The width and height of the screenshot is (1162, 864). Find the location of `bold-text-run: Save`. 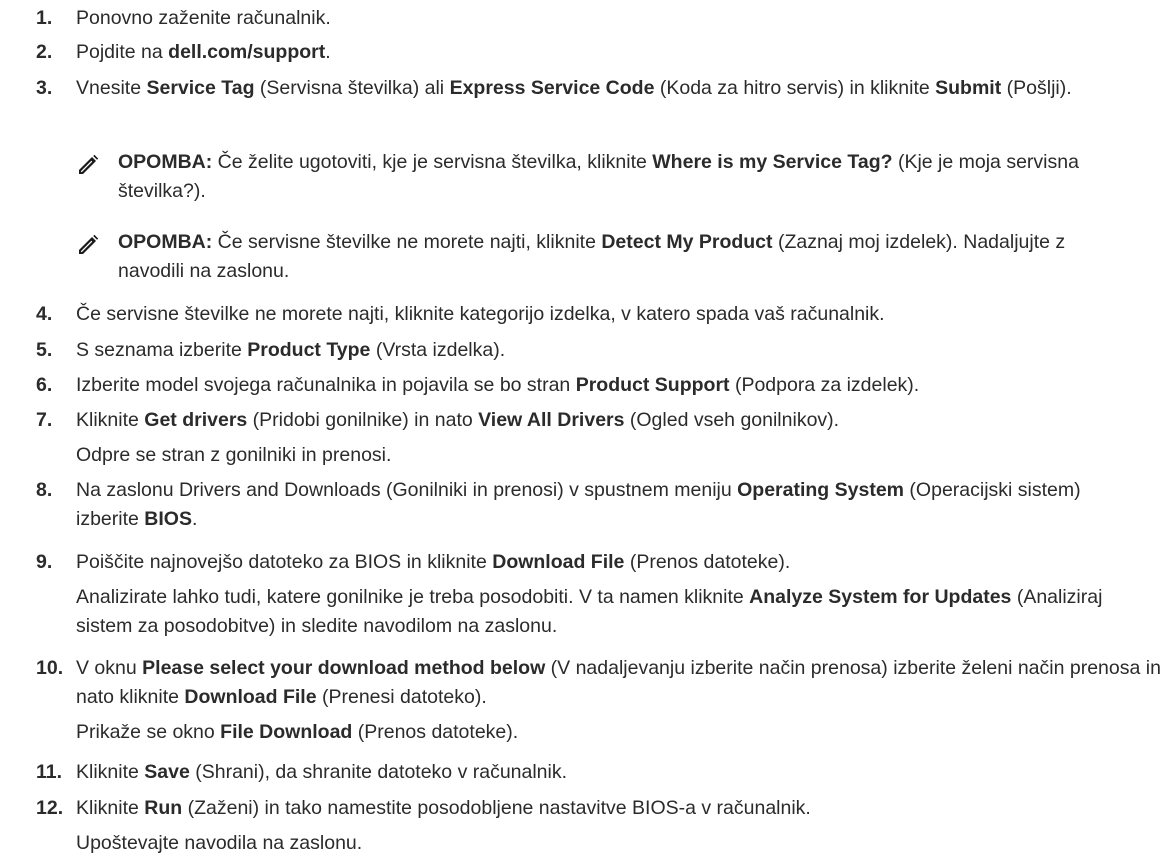

bold-text-run: Save is located at coordinates (167, 772).